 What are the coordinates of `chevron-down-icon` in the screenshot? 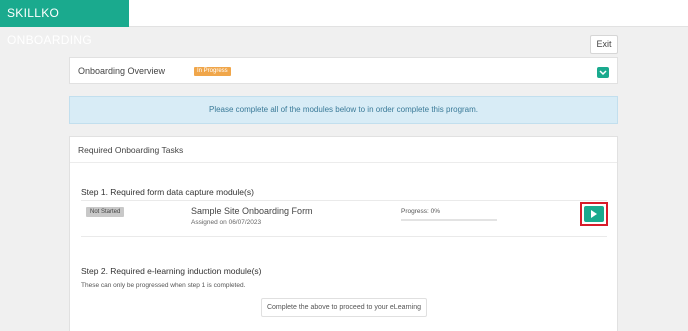 It's located at (603, 73).